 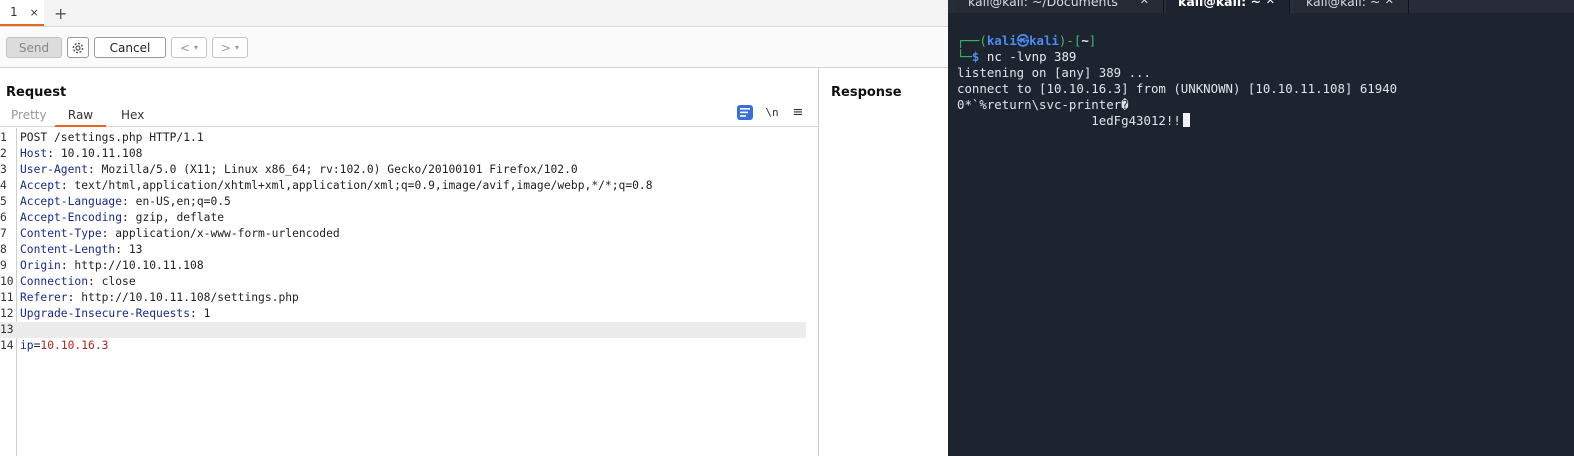 I want to click on request-line: 9 Origin: http://10.10.11.108, so click(x=403, y=266).